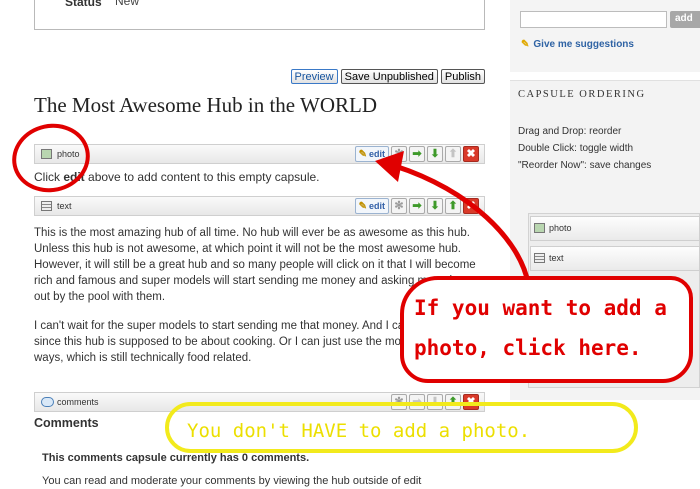 The height and width of the screenshot is (489, 700). I want to click on red-callout-bubble, so click(546, 329).